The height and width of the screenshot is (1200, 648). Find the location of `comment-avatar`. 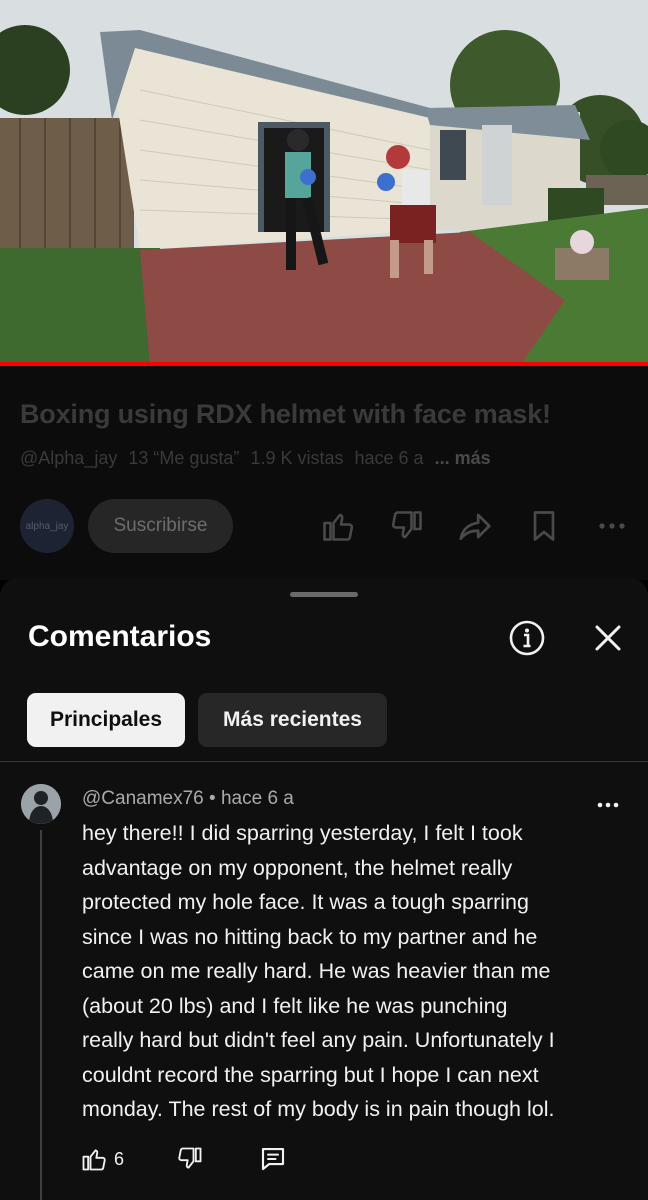

comment-avatar is located at coordinates (41, 804).